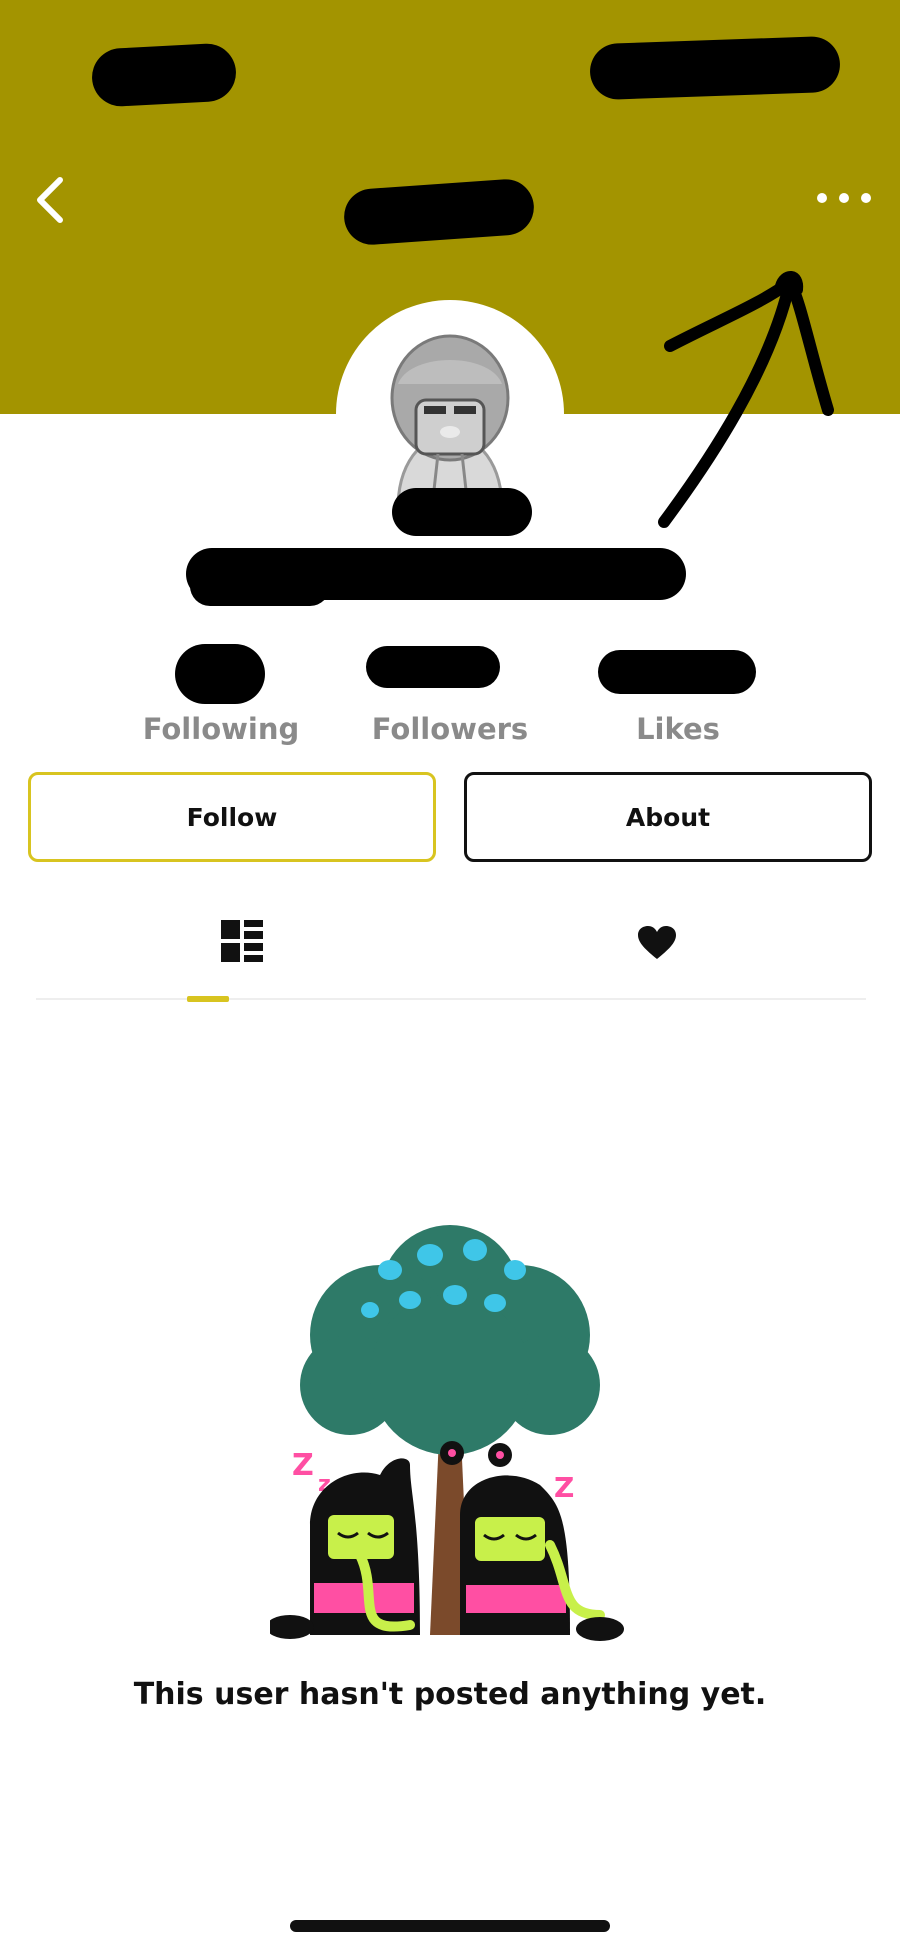 This screenshot has height=1952, width=900. I want to click on avatar-frame, so click(450, 418).